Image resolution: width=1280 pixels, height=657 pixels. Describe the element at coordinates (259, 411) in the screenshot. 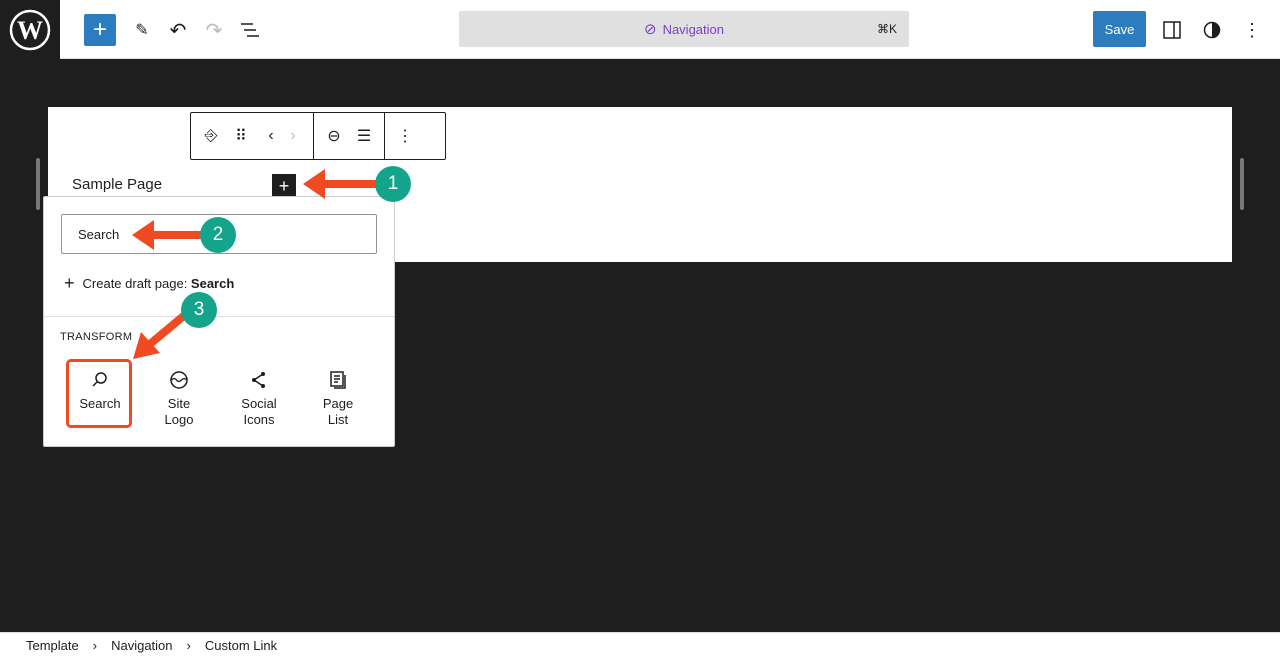

I see `transform-label: Social Icons` at that location.